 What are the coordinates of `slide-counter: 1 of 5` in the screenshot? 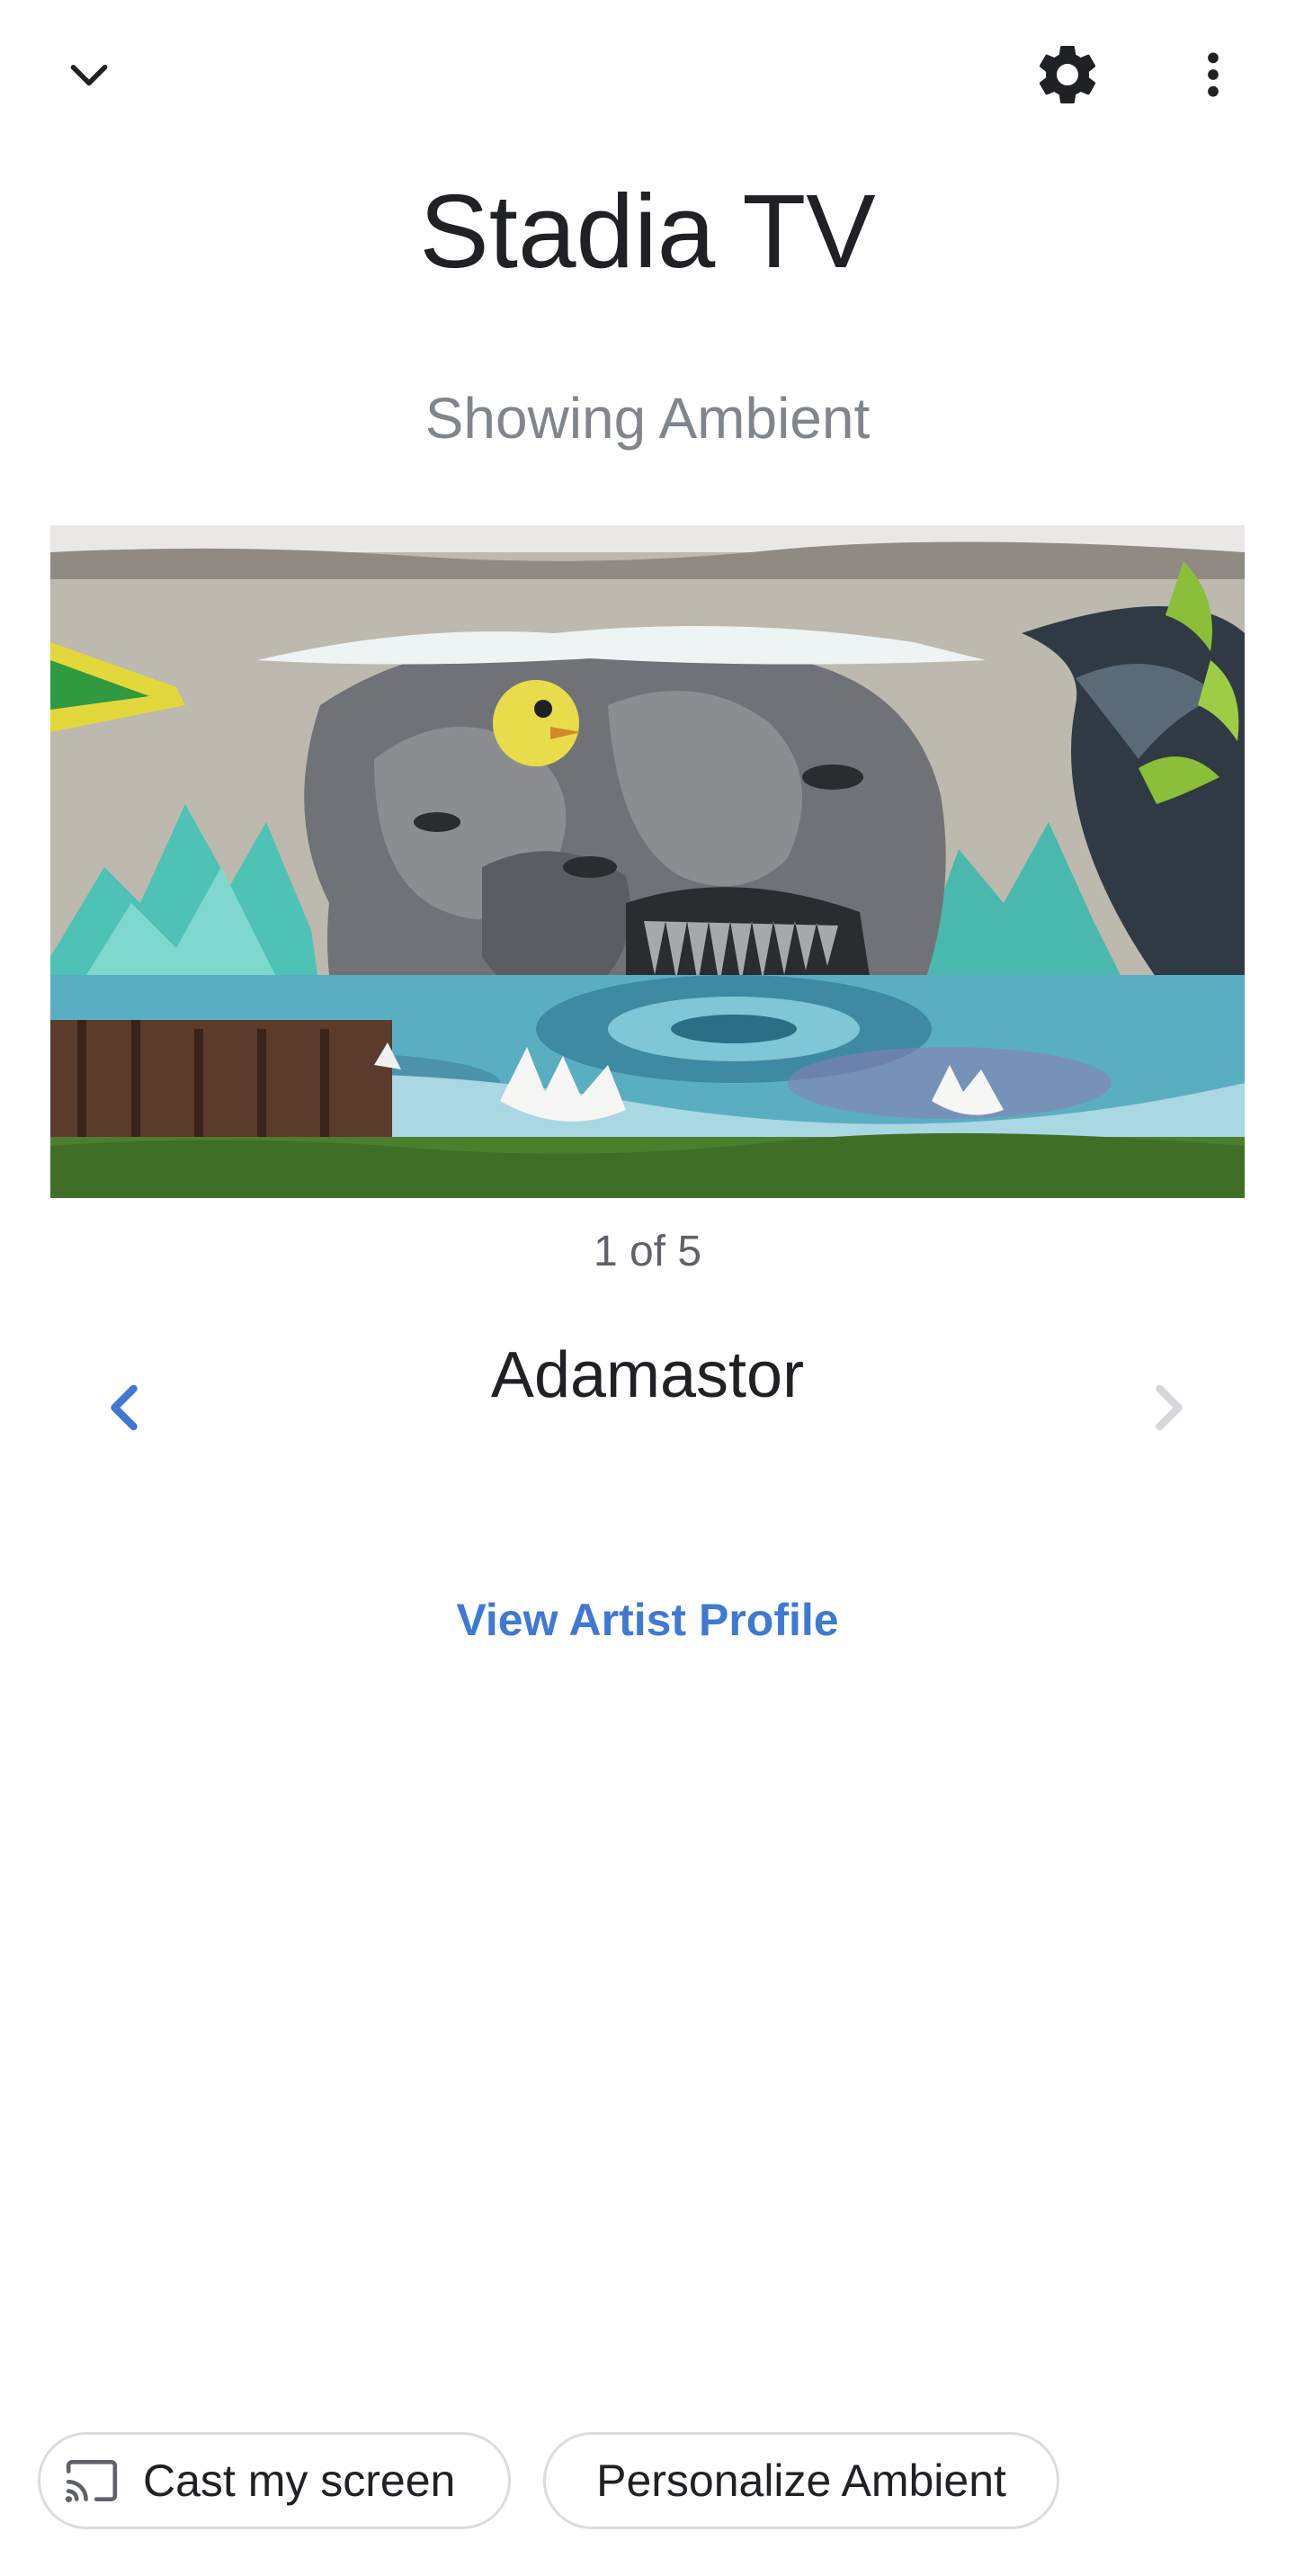 It's located at (647, 1251).